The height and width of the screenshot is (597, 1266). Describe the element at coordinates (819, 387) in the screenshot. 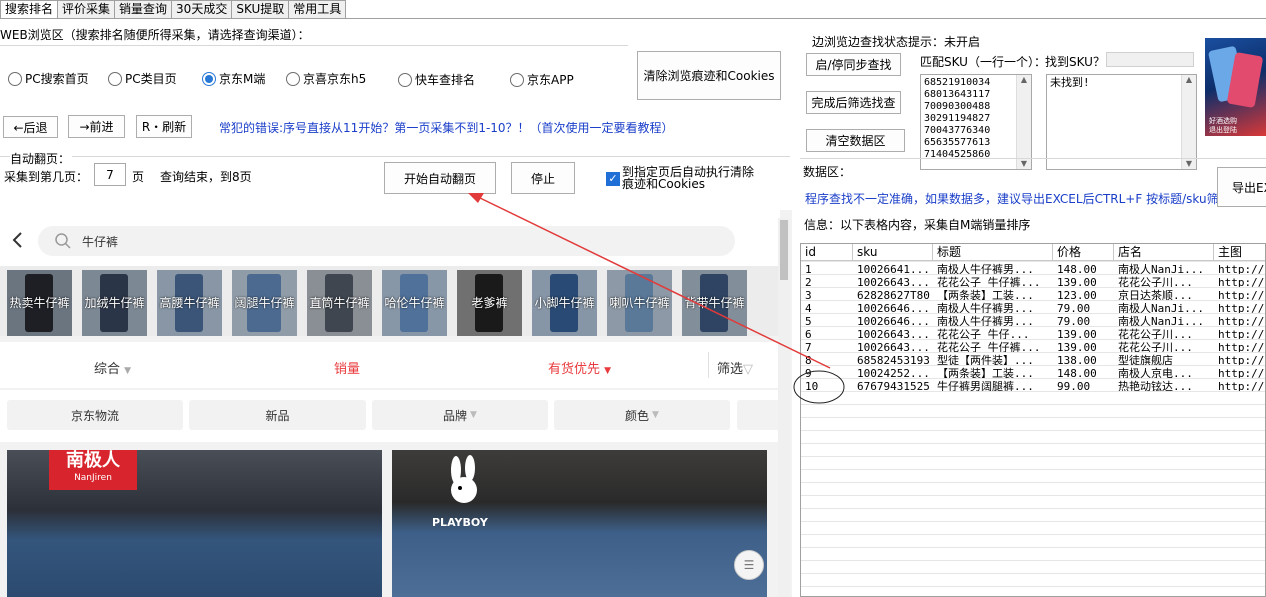

I see `annotation-circle` at that location.